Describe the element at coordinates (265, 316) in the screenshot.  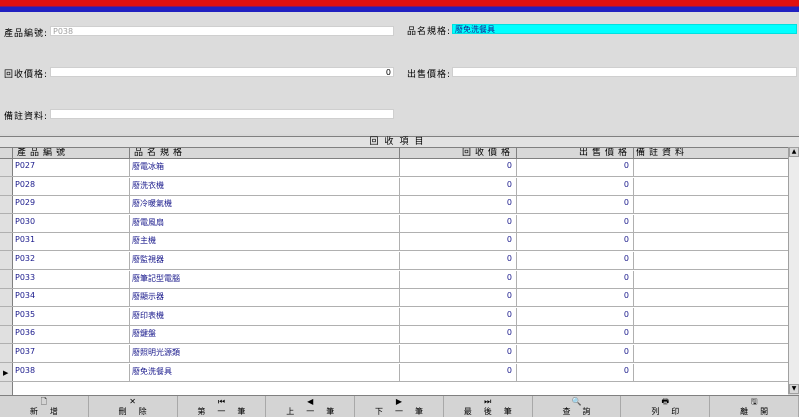
I see `cell-spec: 廢印表機` at that location.